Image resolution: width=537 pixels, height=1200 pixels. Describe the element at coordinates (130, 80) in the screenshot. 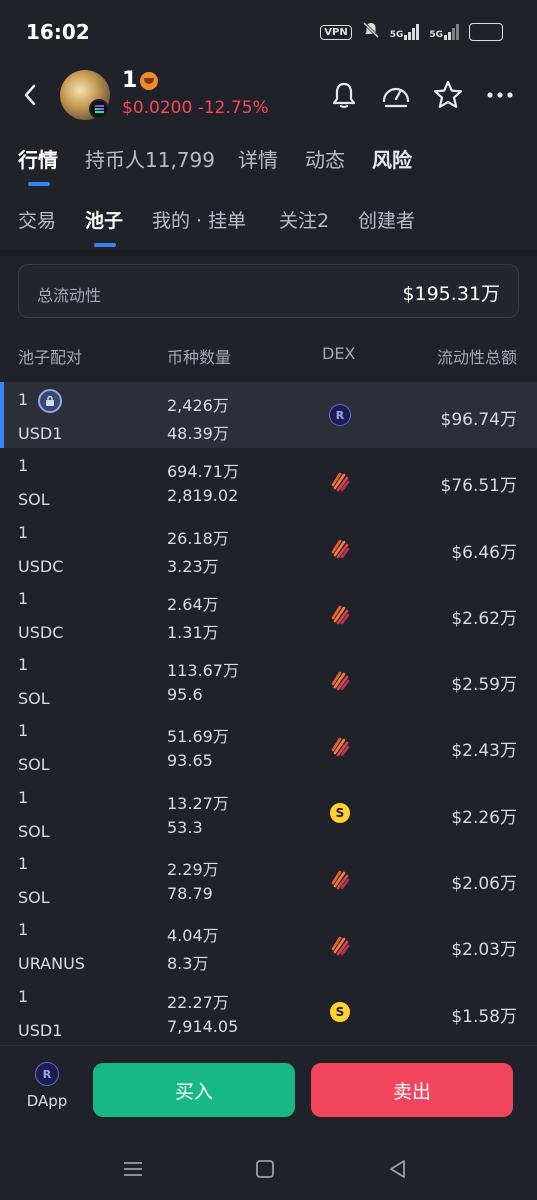

I see `token-name: 1` at that location.